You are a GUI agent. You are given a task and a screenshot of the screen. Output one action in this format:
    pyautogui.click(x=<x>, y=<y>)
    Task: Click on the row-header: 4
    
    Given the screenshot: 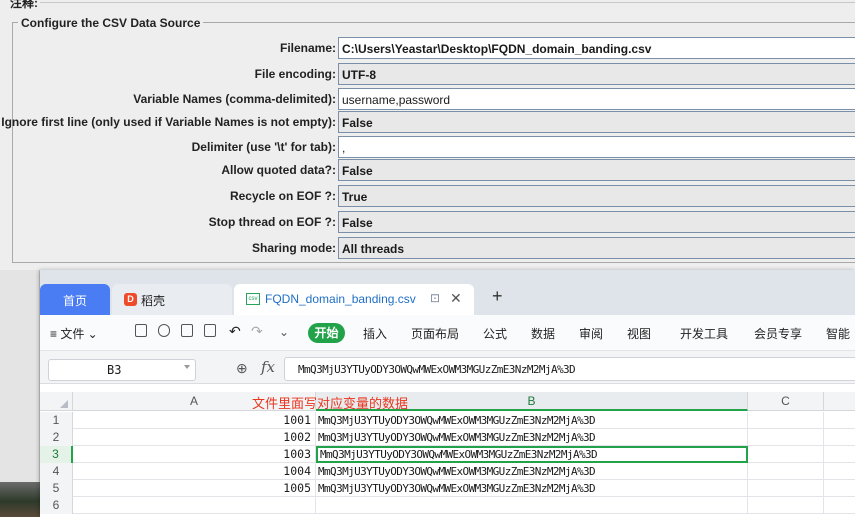 What is the action you would take?
    pyautogui.click(x=56, y=471)
    